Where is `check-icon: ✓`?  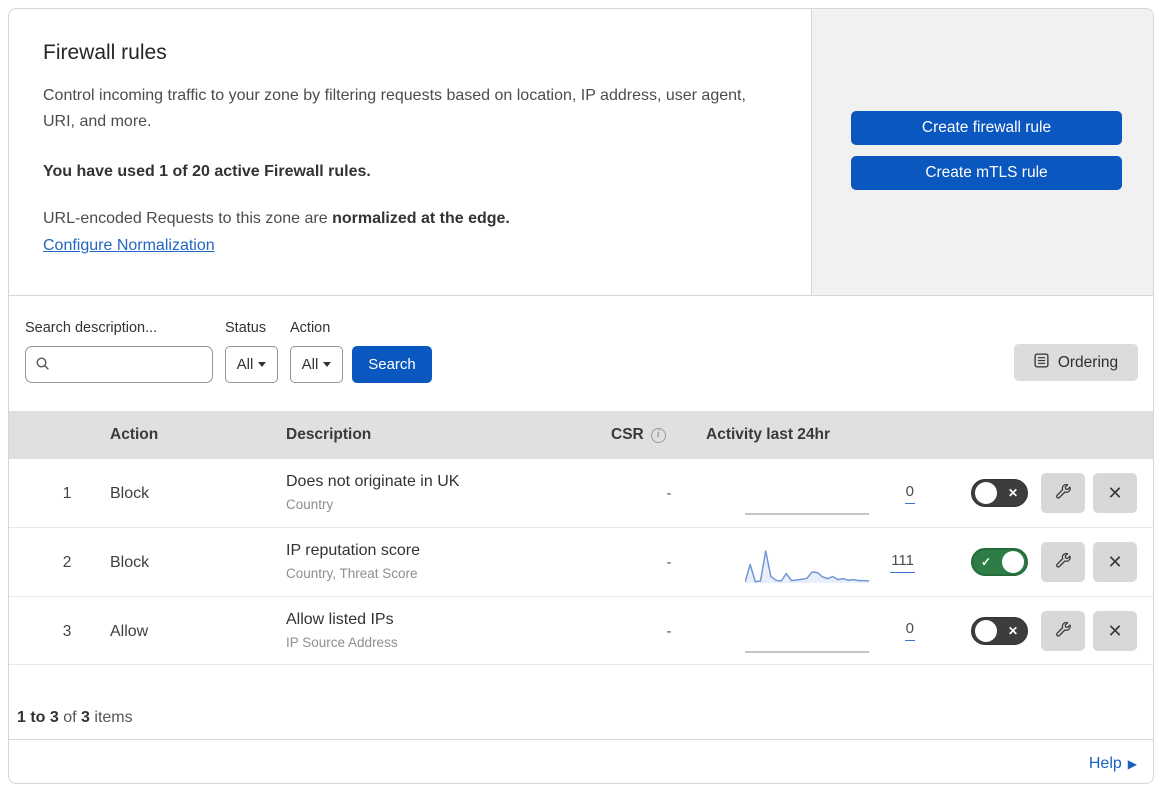 check-icon: ✓ is located at coordinates (986, 562).